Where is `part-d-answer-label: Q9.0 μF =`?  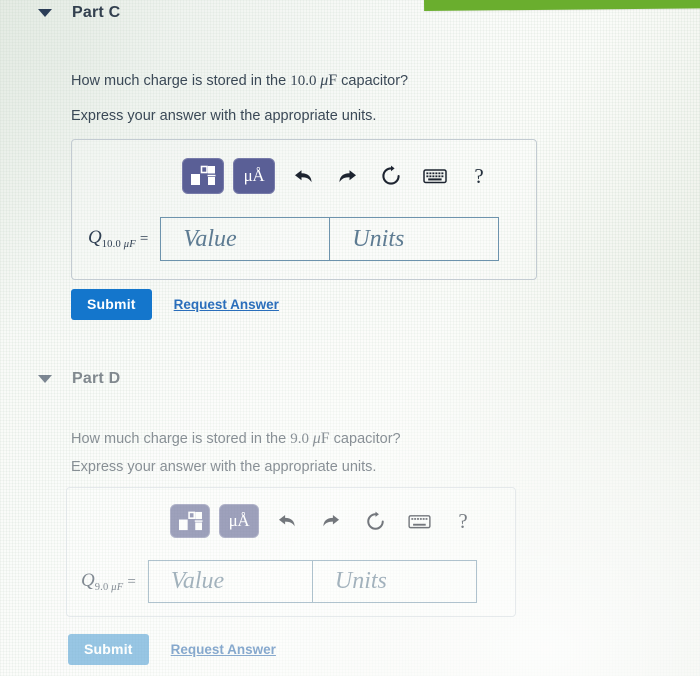
part-d-answer-label: Q9.0 μF = is located at coordinates (108, 581).